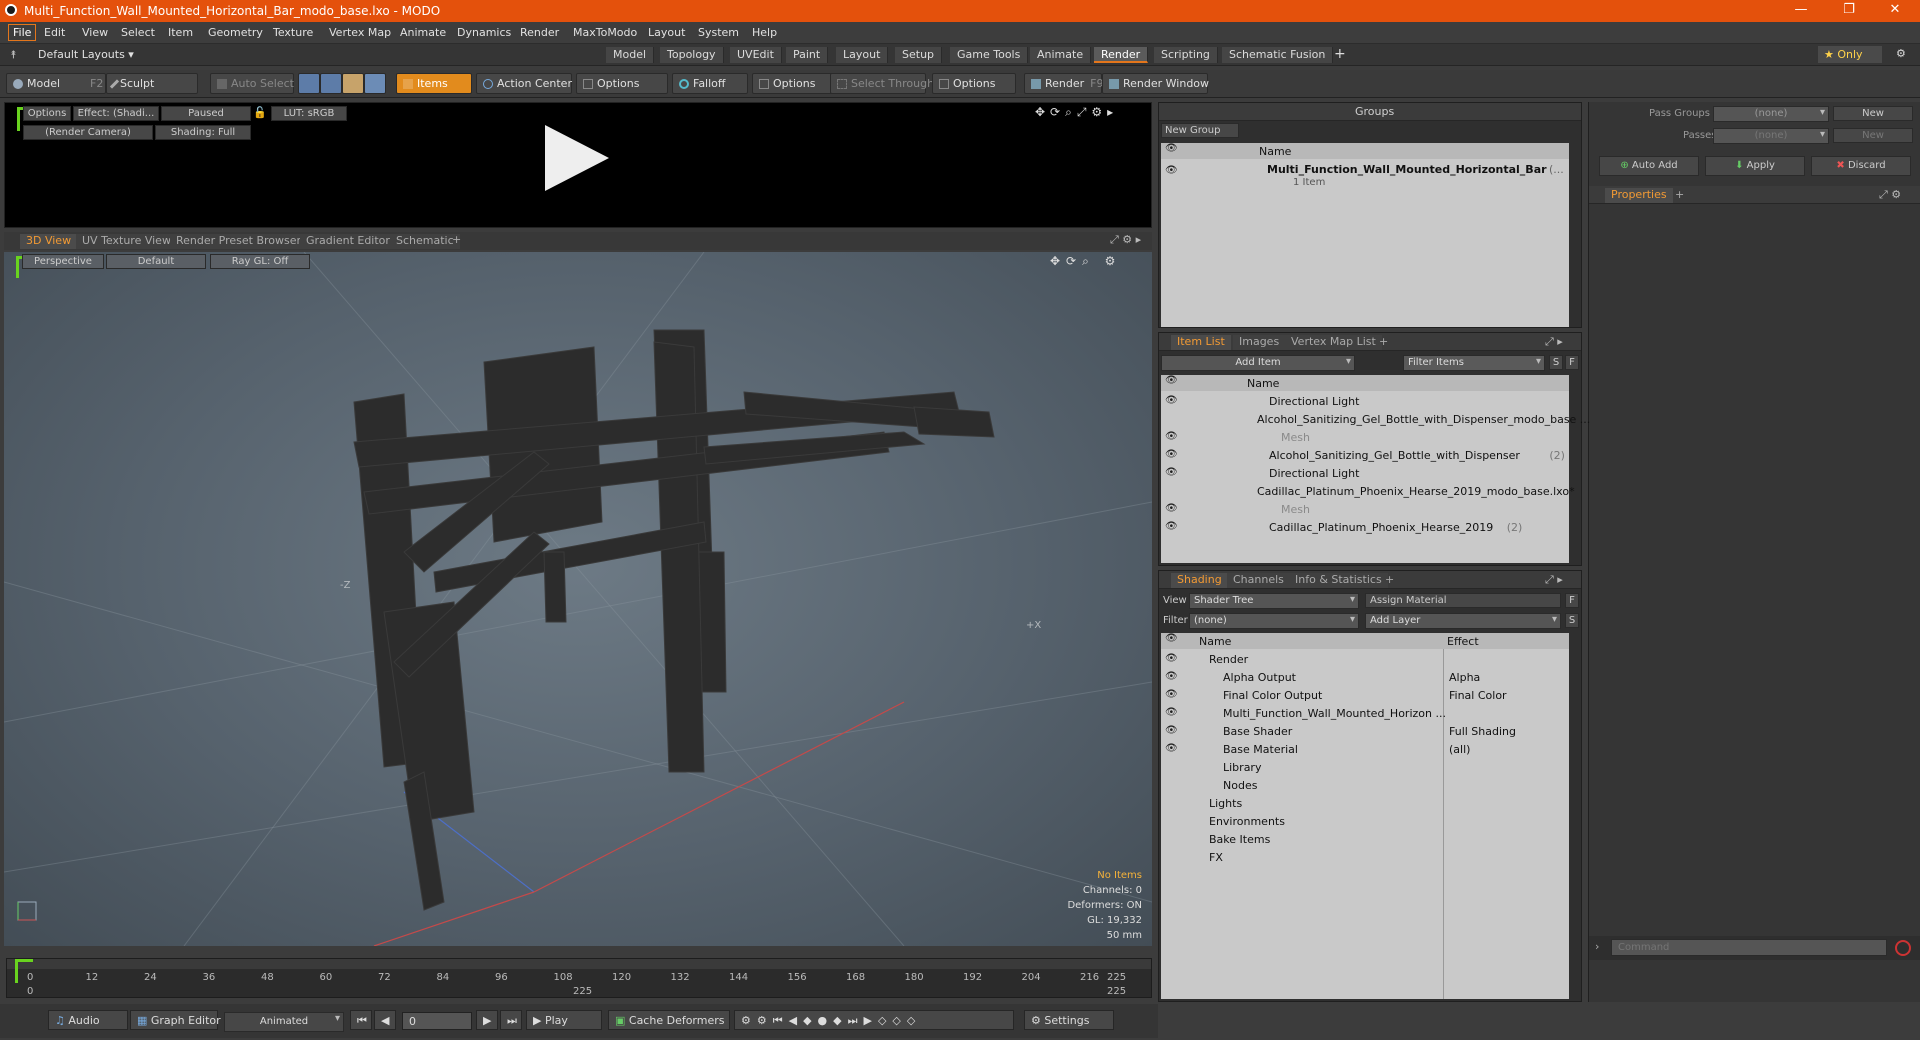  I want to click on cache-deformers-button: ▣ Cache Deformers, so click(669, 1020).